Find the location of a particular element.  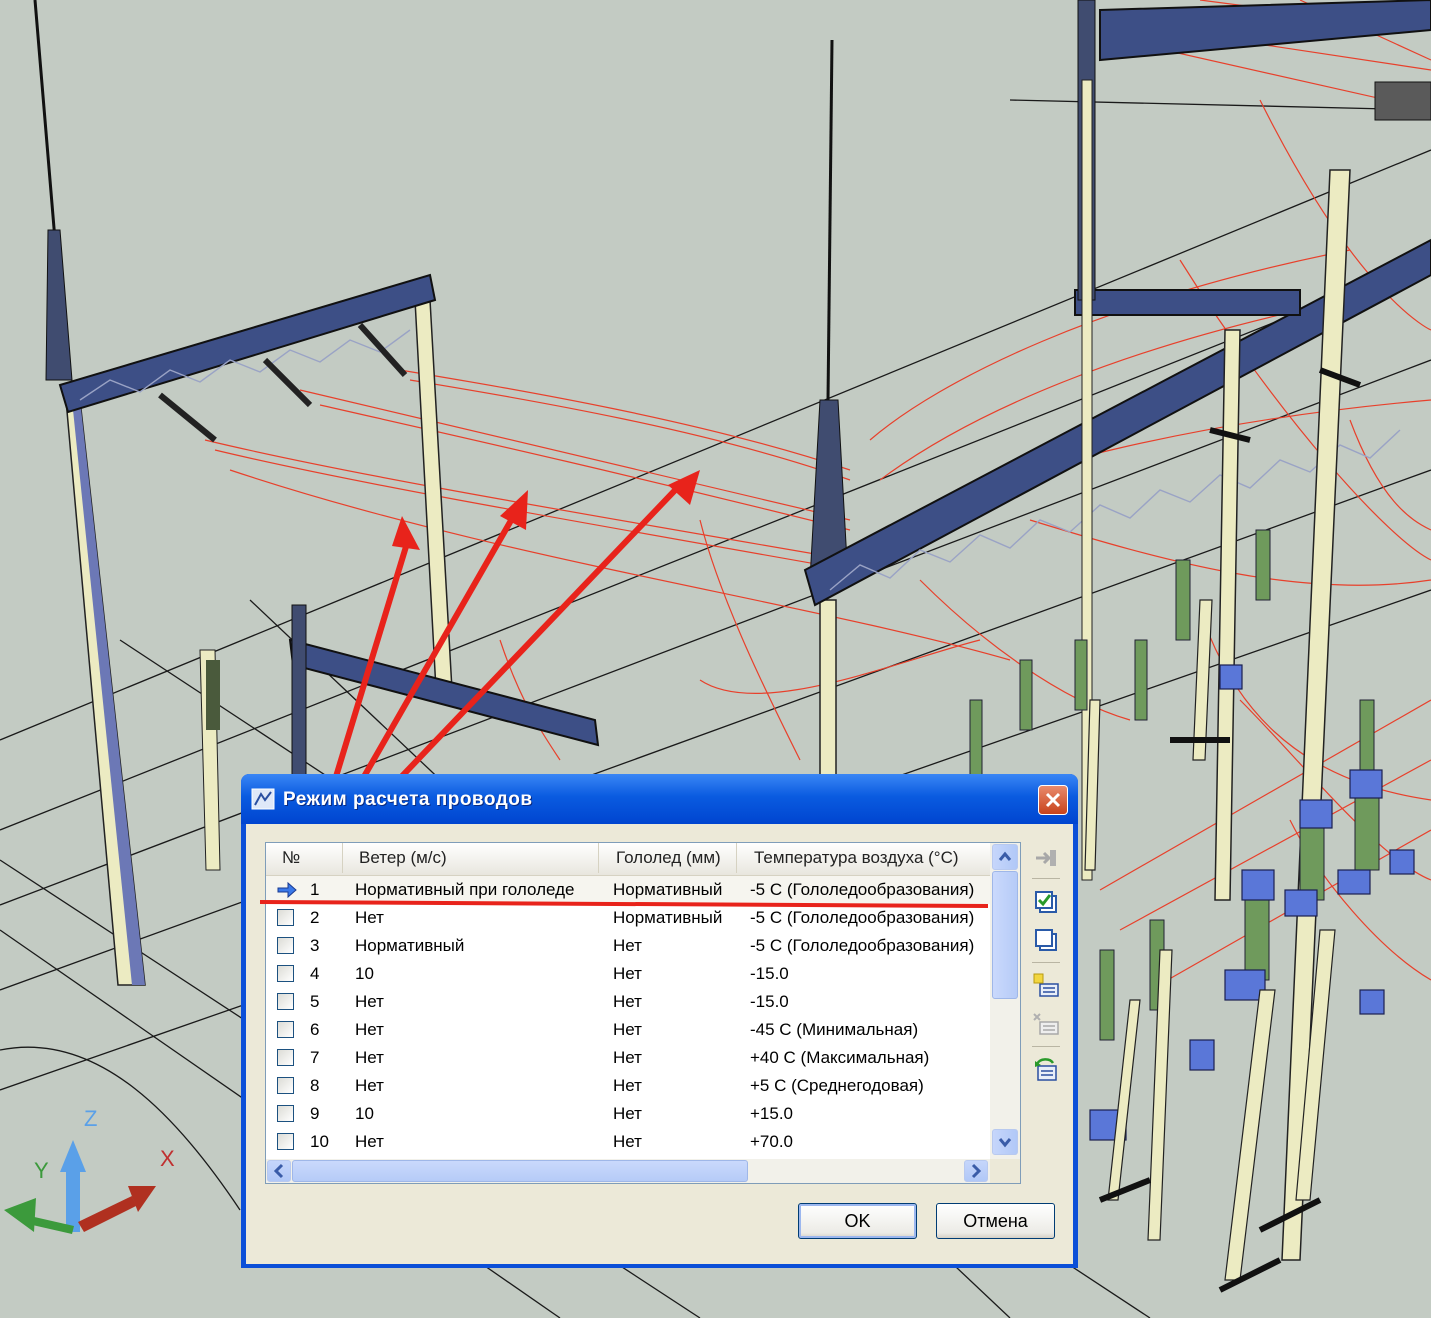

table-row: 7 Нет Нет +40 C (Максимальная) is located at coordinates (628, 1058).